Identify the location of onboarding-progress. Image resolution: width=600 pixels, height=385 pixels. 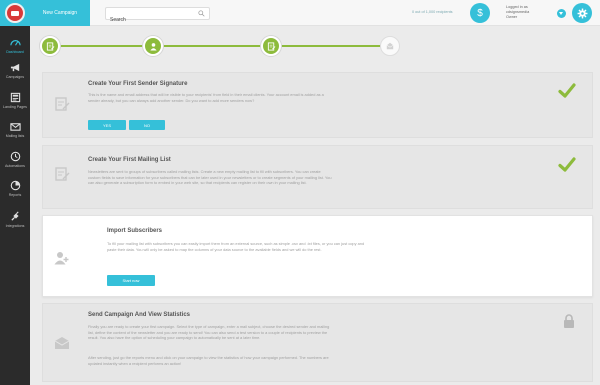
(315, 46).